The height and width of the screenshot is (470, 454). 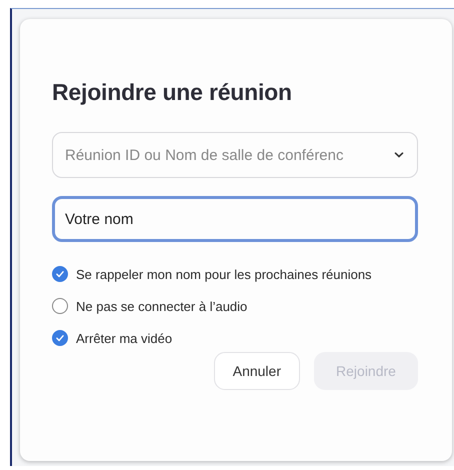 I want to click on option-label: Arrêter ma vidéo, so click(x=124, y=338).